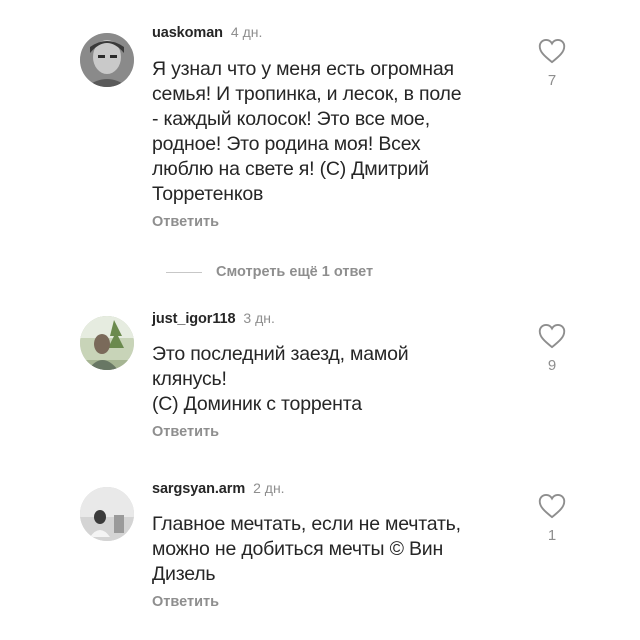 The image size is (640, 640). Describe the element at coordinates (303, 69) in the screenshot. I see `comment-line: Я узнал что у меня есть огромная` at that location.